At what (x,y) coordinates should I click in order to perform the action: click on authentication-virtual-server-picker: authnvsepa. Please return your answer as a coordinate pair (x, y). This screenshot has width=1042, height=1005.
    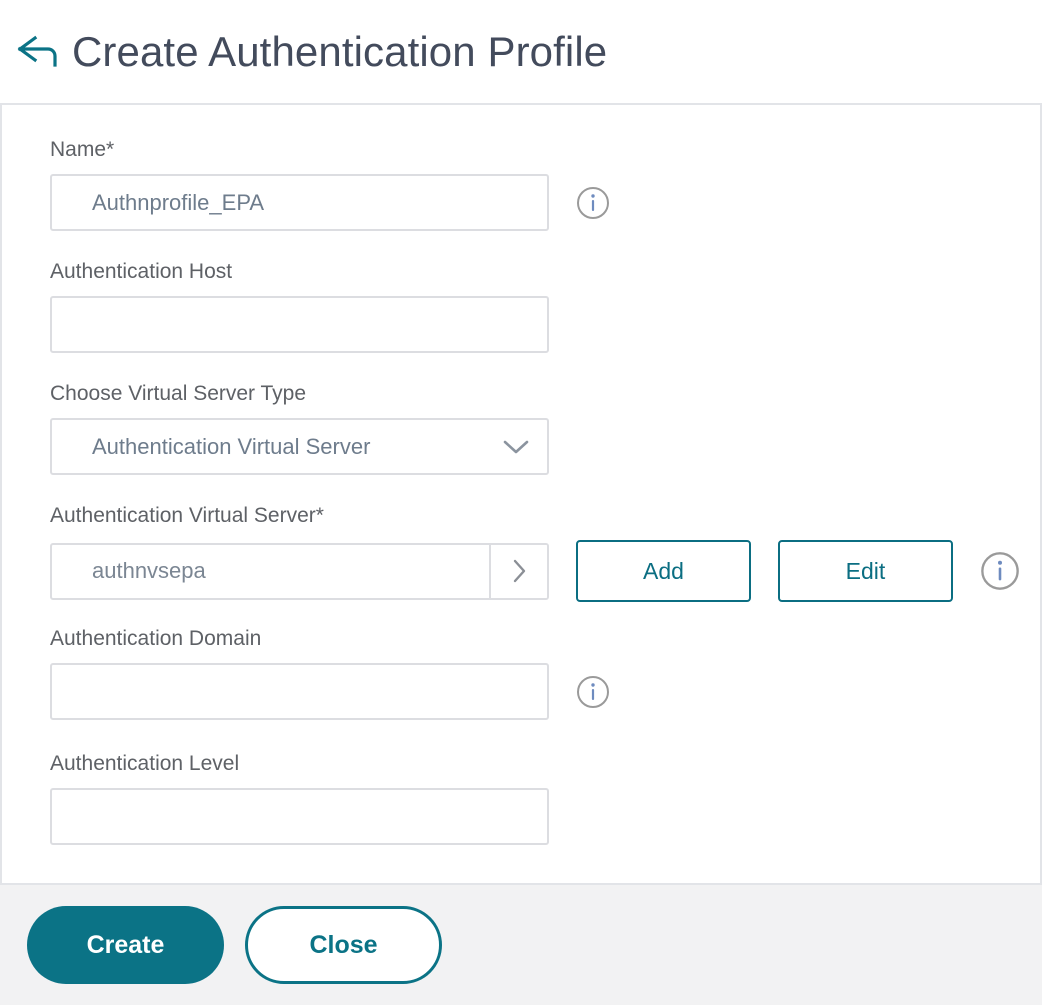
    Looking at the image, I should click on (299, 571).